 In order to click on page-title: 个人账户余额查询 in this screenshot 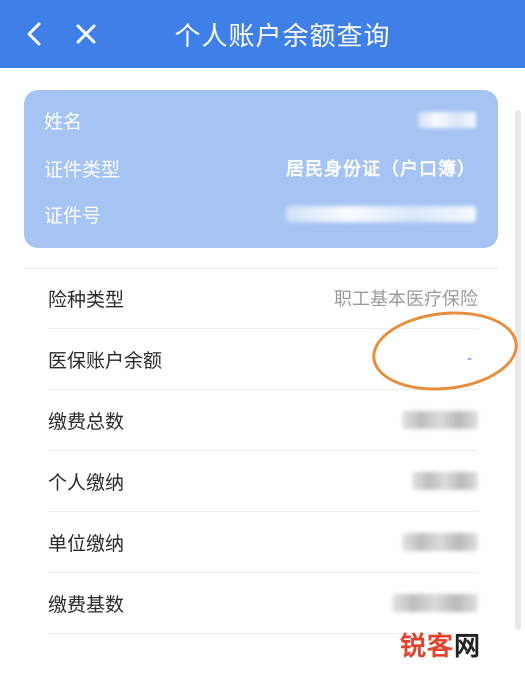, I will do `click(282, 36)`.